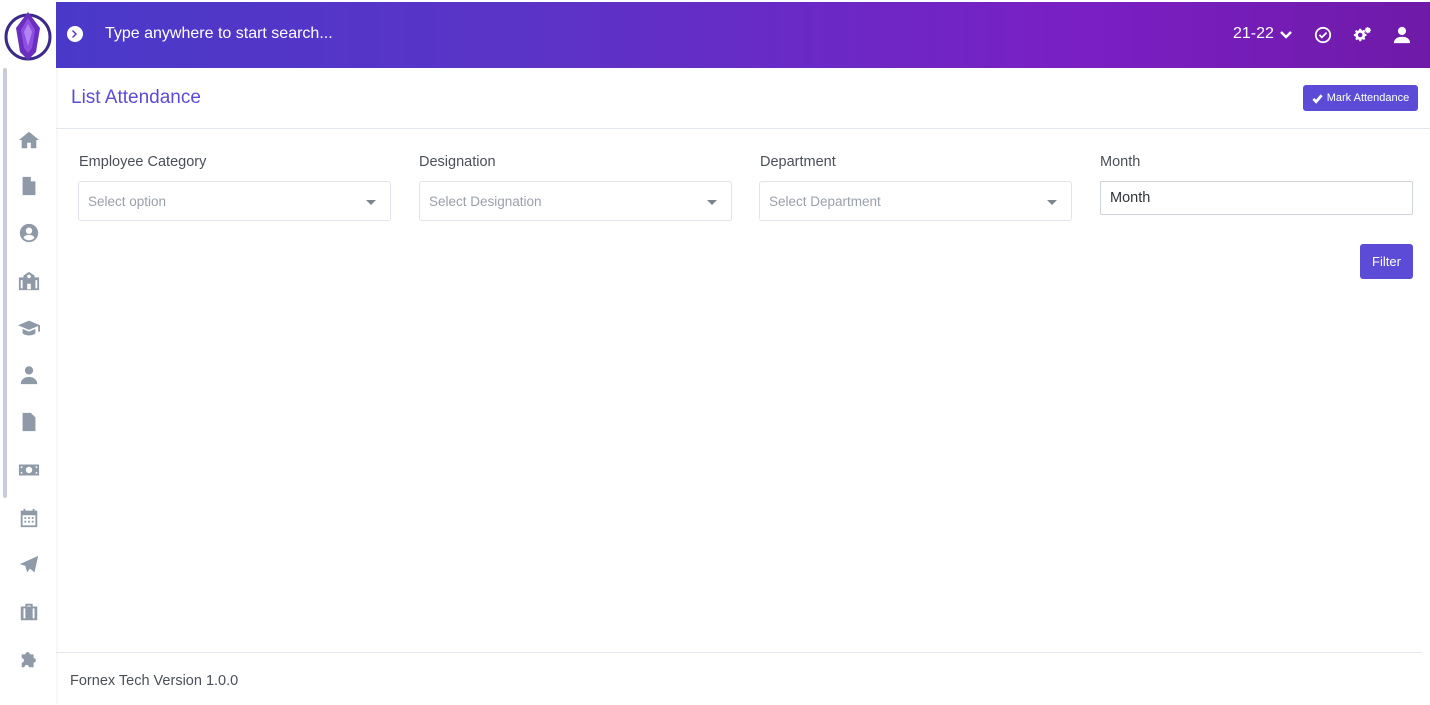  I want to click on sidebar-item-employee, so click(29, 375).